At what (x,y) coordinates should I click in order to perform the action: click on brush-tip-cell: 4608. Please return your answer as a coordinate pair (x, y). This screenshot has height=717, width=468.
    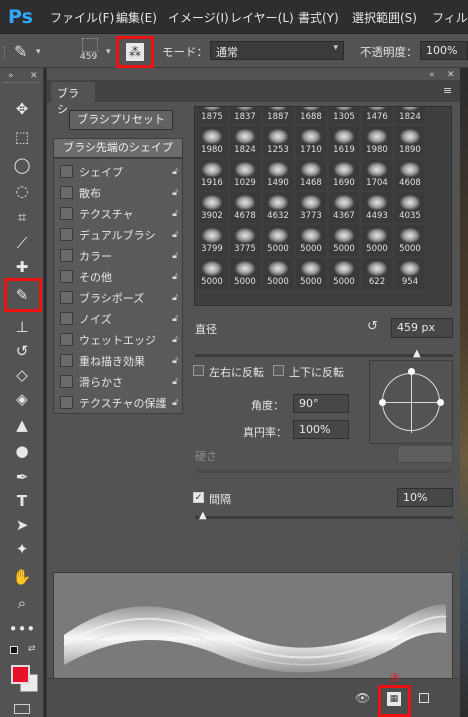
    Looking at the image, I should click on (410, 174).